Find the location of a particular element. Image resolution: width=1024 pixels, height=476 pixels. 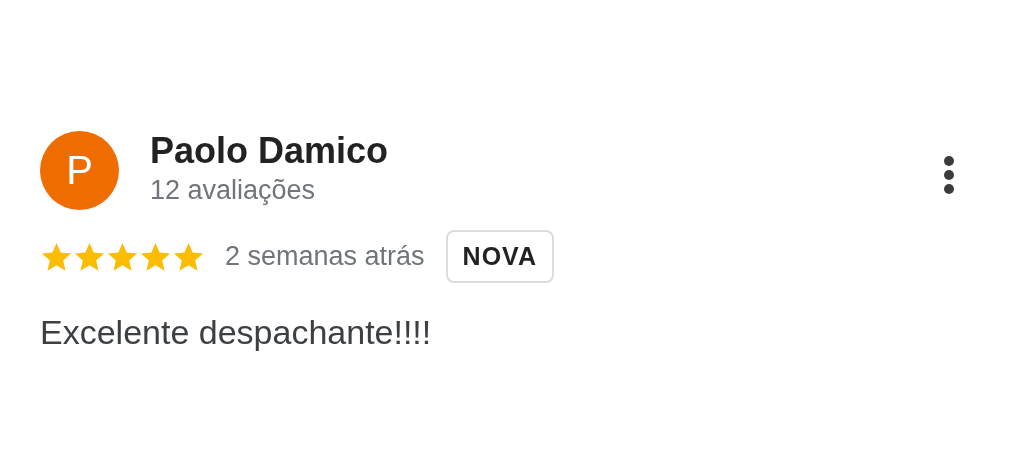

author-name: Paolo Damico is located at coordinates (546, 151).